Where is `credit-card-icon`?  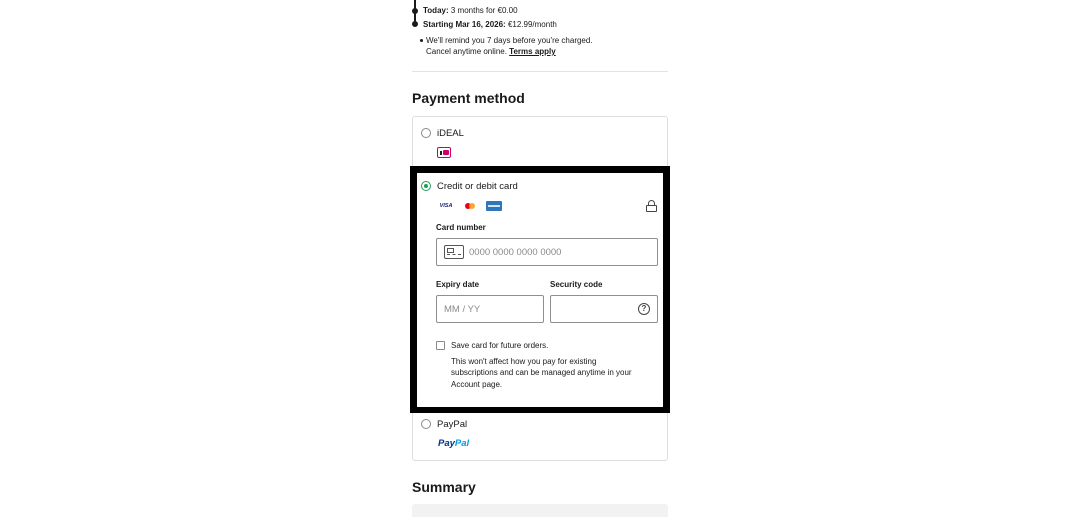 credit-card-icon is located at coordinates (454, 252).